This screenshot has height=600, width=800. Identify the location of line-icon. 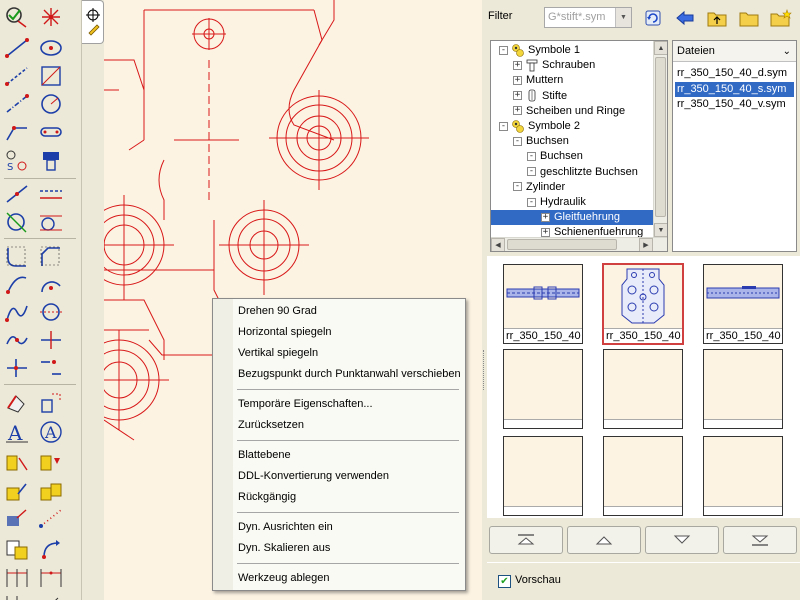
(17, 48).